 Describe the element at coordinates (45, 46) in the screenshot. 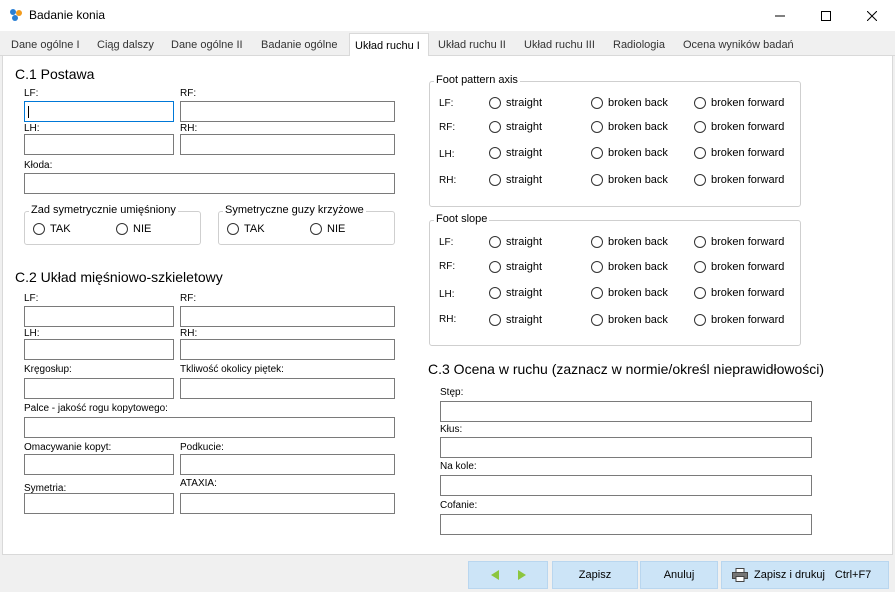

I see `tab-dane-ogolne-1: Dane ogólne I` at that location.